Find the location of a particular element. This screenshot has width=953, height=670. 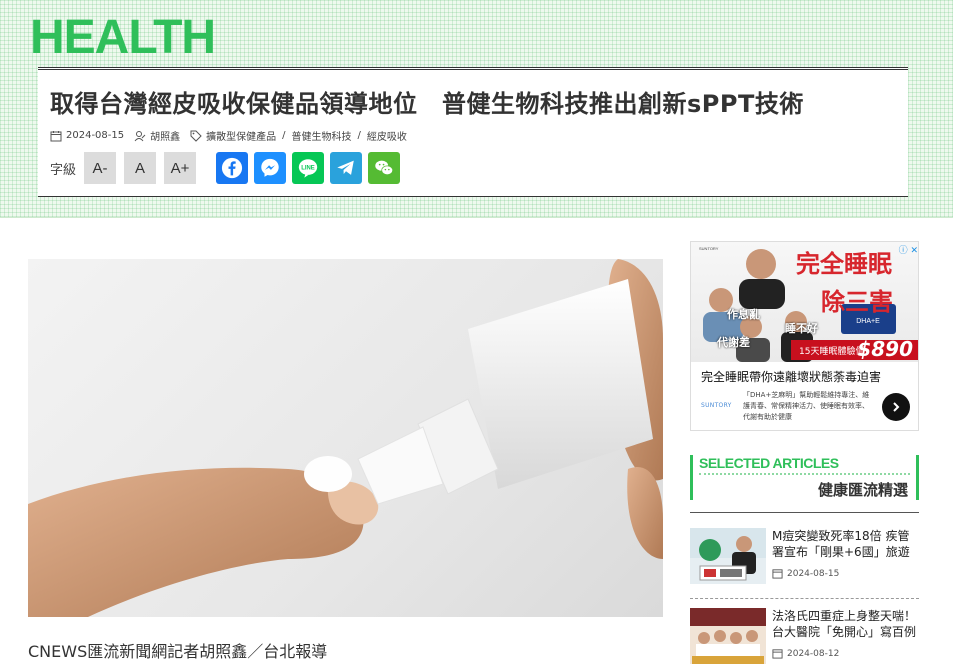

article-date: 2024-08-12 is located at coordinates (813, 653).